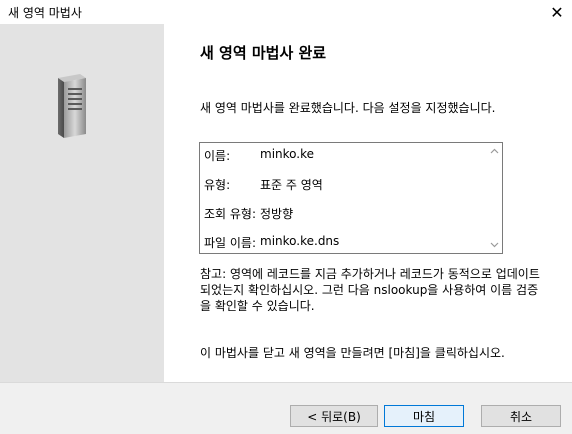 The height and width of the screenshot is (434, 572). I want to click on summary-value: 표준 주 영역, so click(291, 185).